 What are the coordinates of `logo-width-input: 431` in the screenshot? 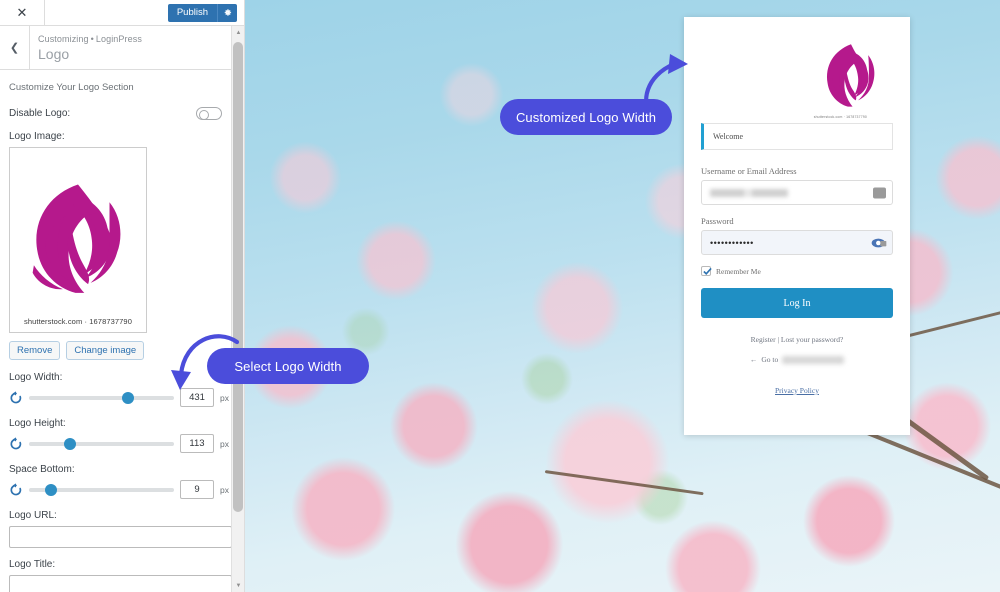 It's located at (197, 397).